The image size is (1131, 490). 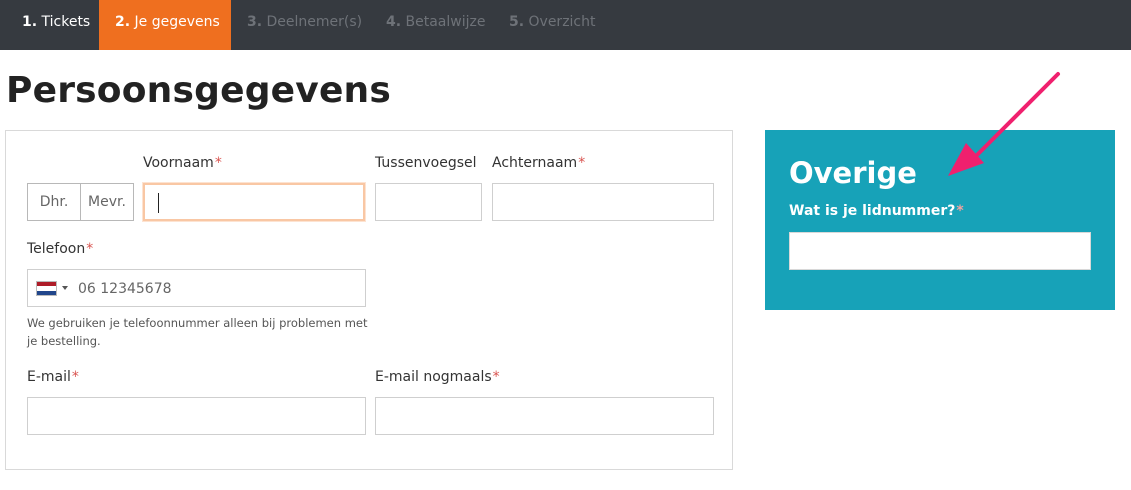 What do you see at coordinates (123, 22) in the screenshot?
I see `step-number: 2.` at bounding box center [123, 22].